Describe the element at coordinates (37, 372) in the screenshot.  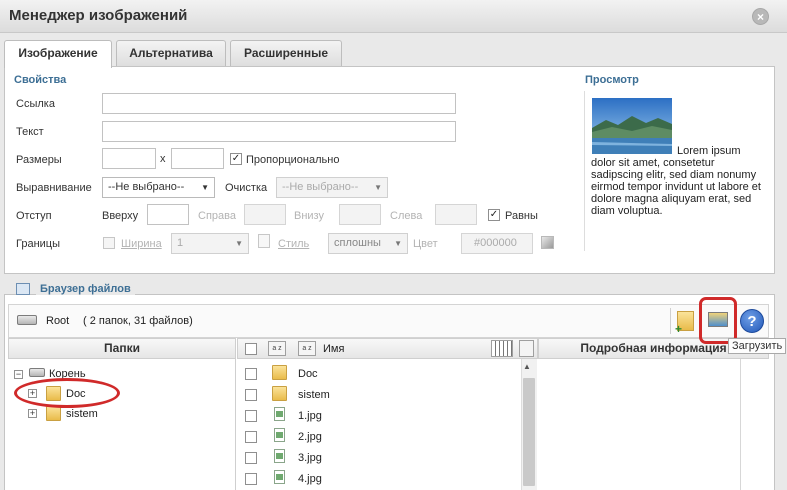
I see `root-drive-icon` at that location.